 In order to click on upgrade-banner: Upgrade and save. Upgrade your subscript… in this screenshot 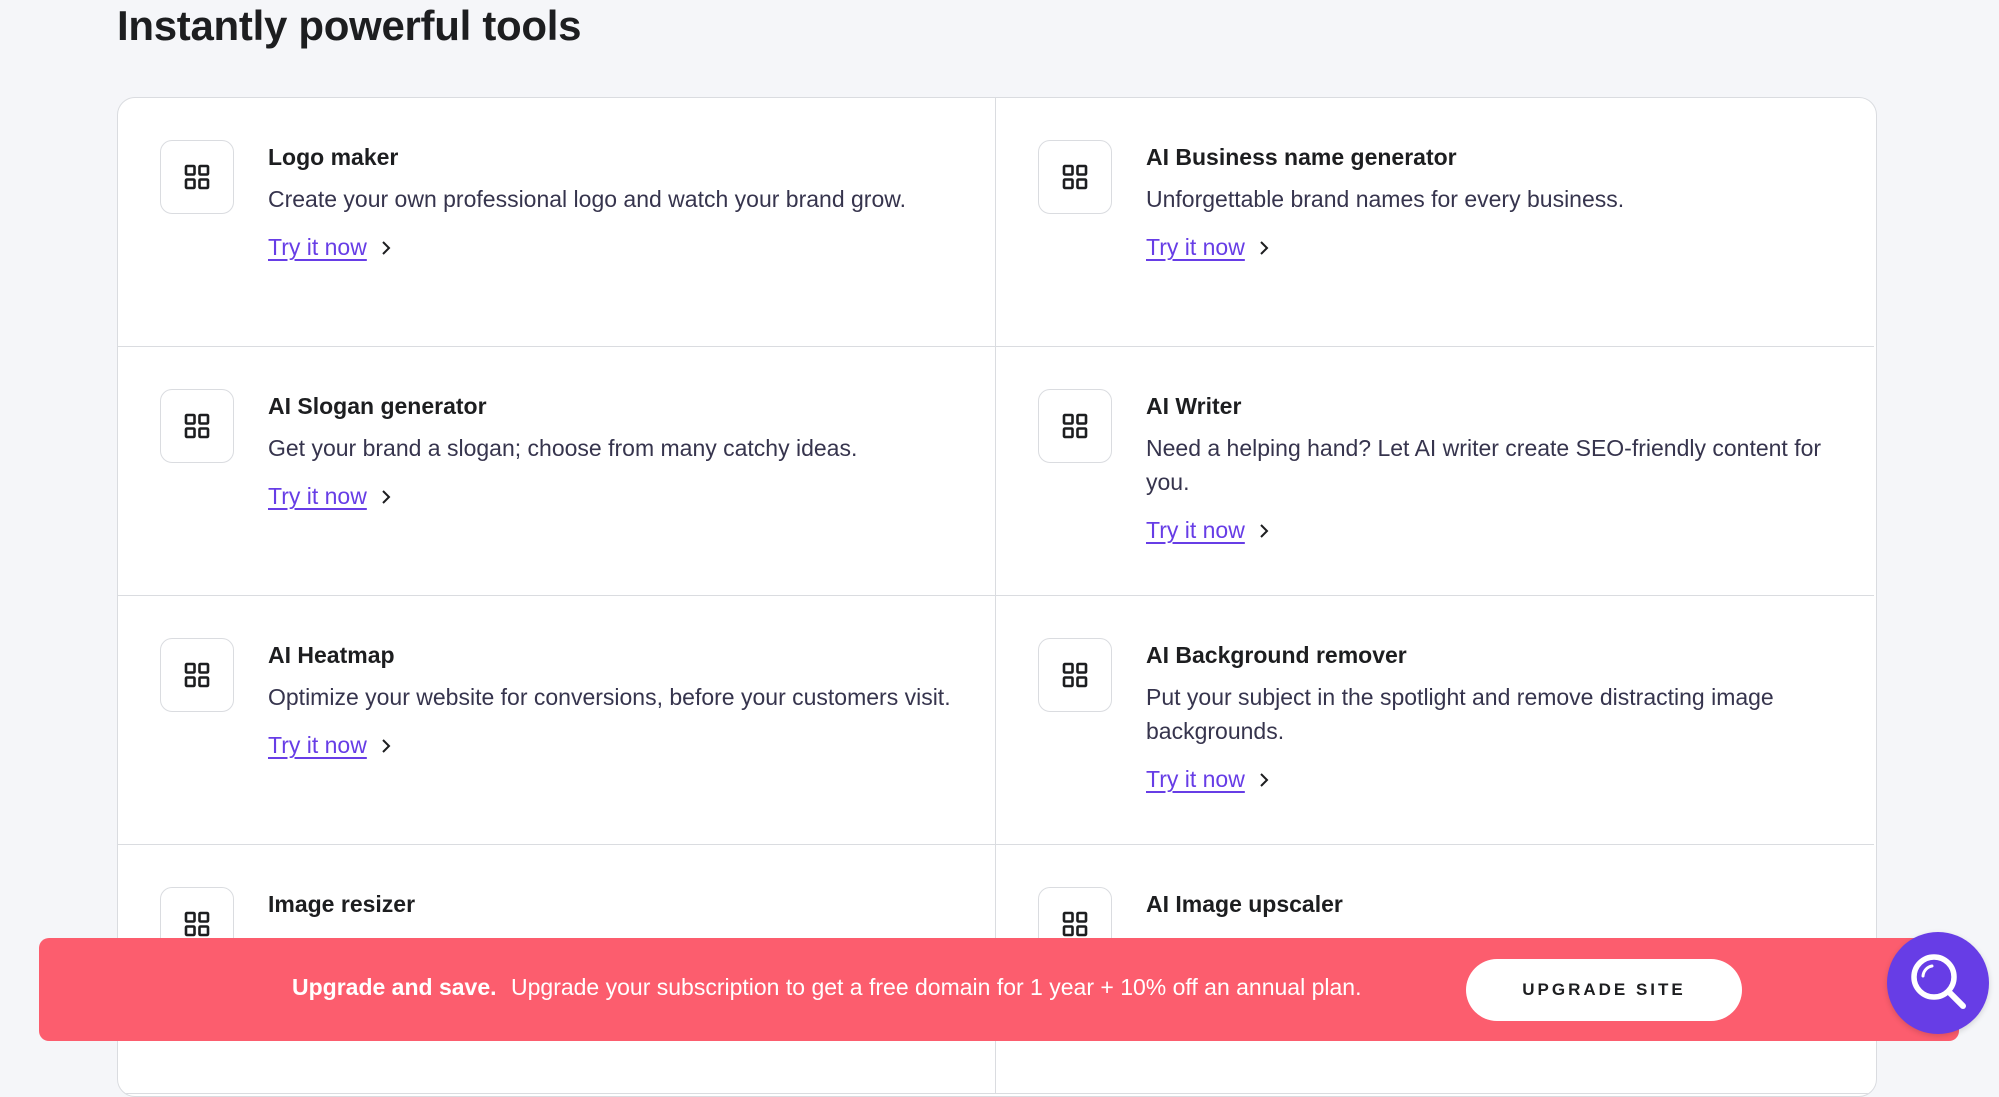, I will do `click(999, 989)`.